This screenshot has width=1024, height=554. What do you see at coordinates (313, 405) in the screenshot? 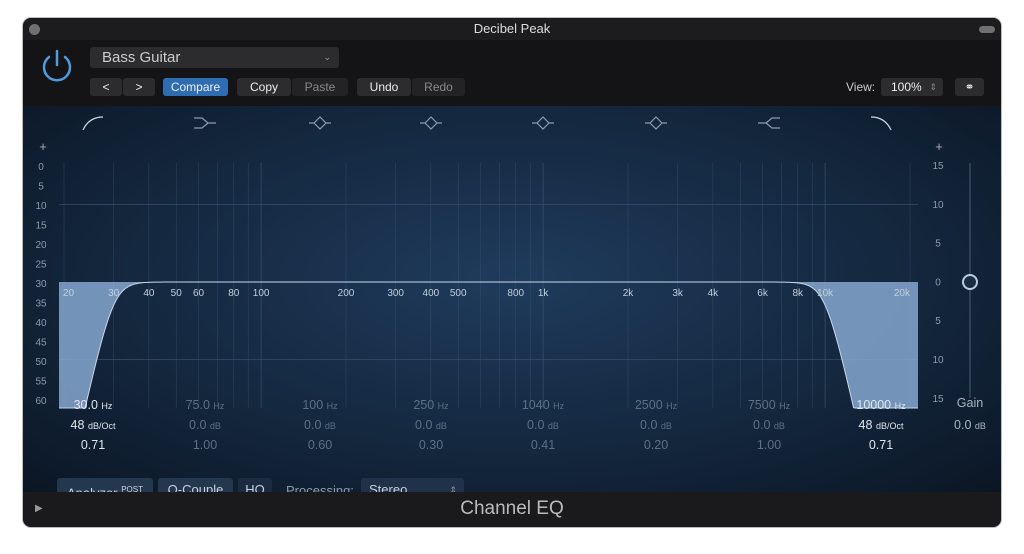
I see `band-frequency-value: 100` at bounding box center [313, 405].